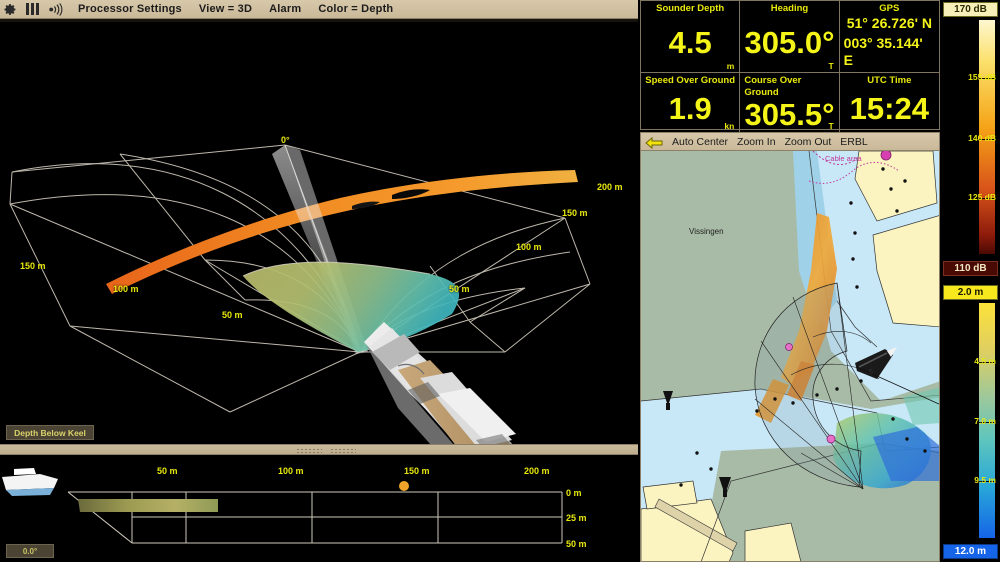 Image resolution: width=1000 pixels, height=562 pixels. I want to click on panel-splitter, so click(319, 449).